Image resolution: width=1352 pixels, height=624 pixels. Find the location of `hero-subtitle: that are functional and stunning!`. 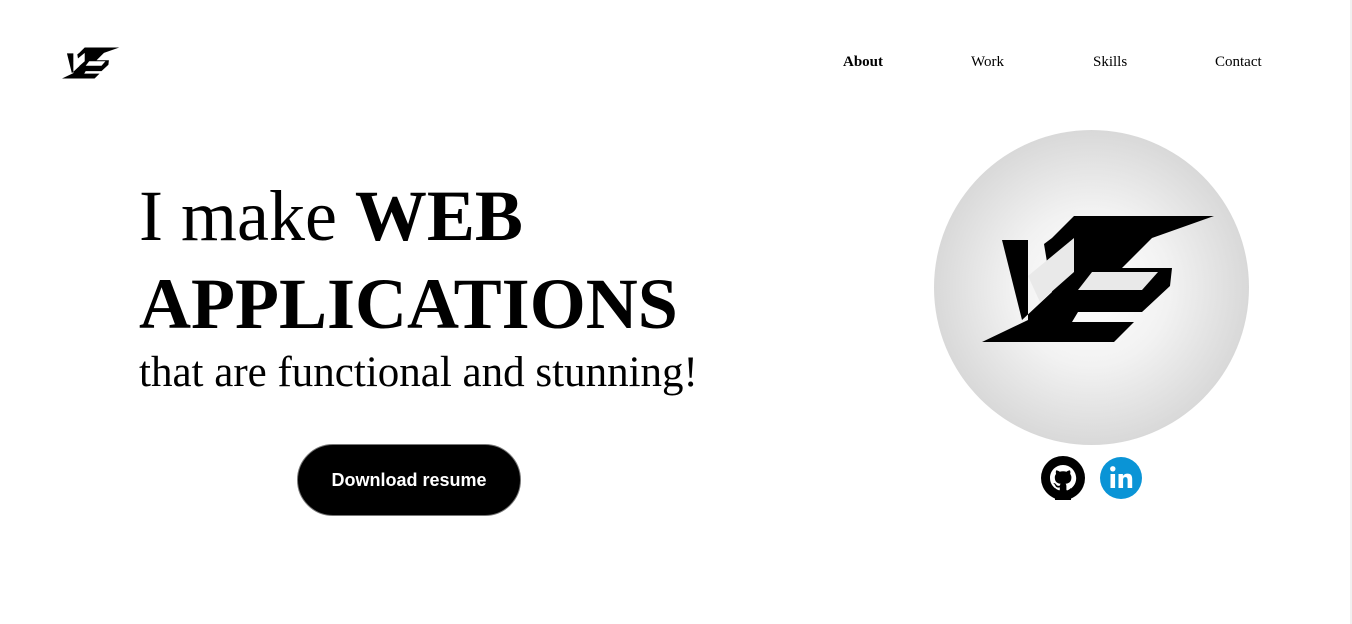

hero-subtitle: that are functional and stunning! is located at coordinates (418, 372).